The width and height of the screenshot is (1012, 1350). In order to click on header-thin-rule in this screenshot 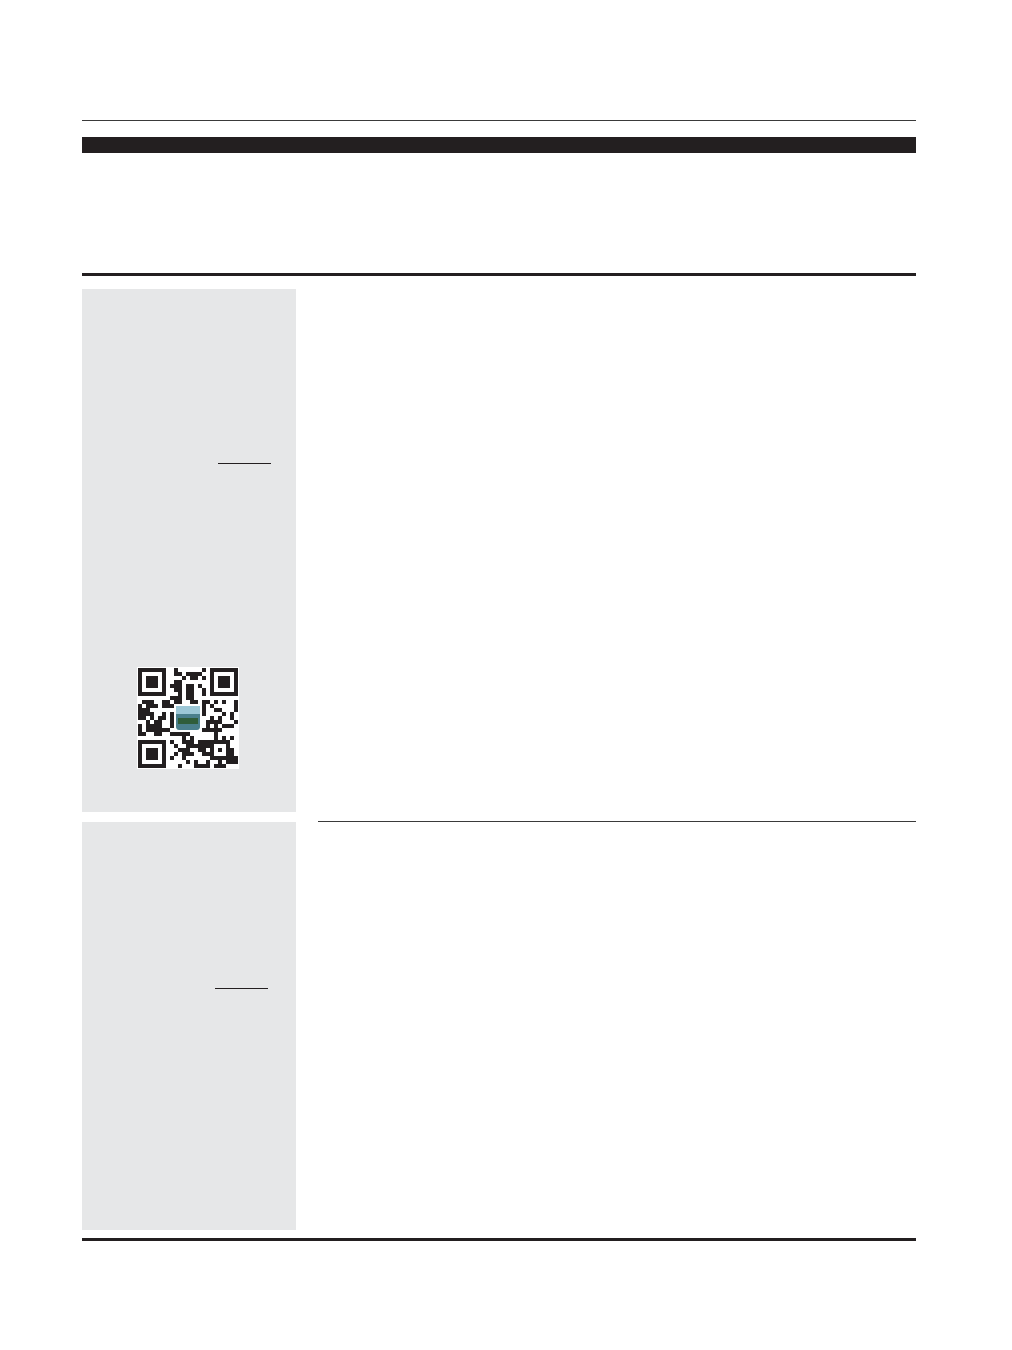, I will do `click(499, 120)`.